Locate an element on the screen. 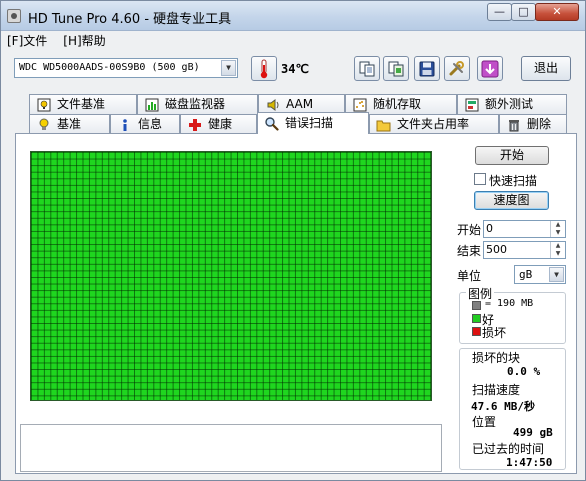 The image size is (586, 481). title-bar: HD Tune Pro 4.60 - 硬盘专业工具 — □ ✕ is located at coordinates (293, 16).